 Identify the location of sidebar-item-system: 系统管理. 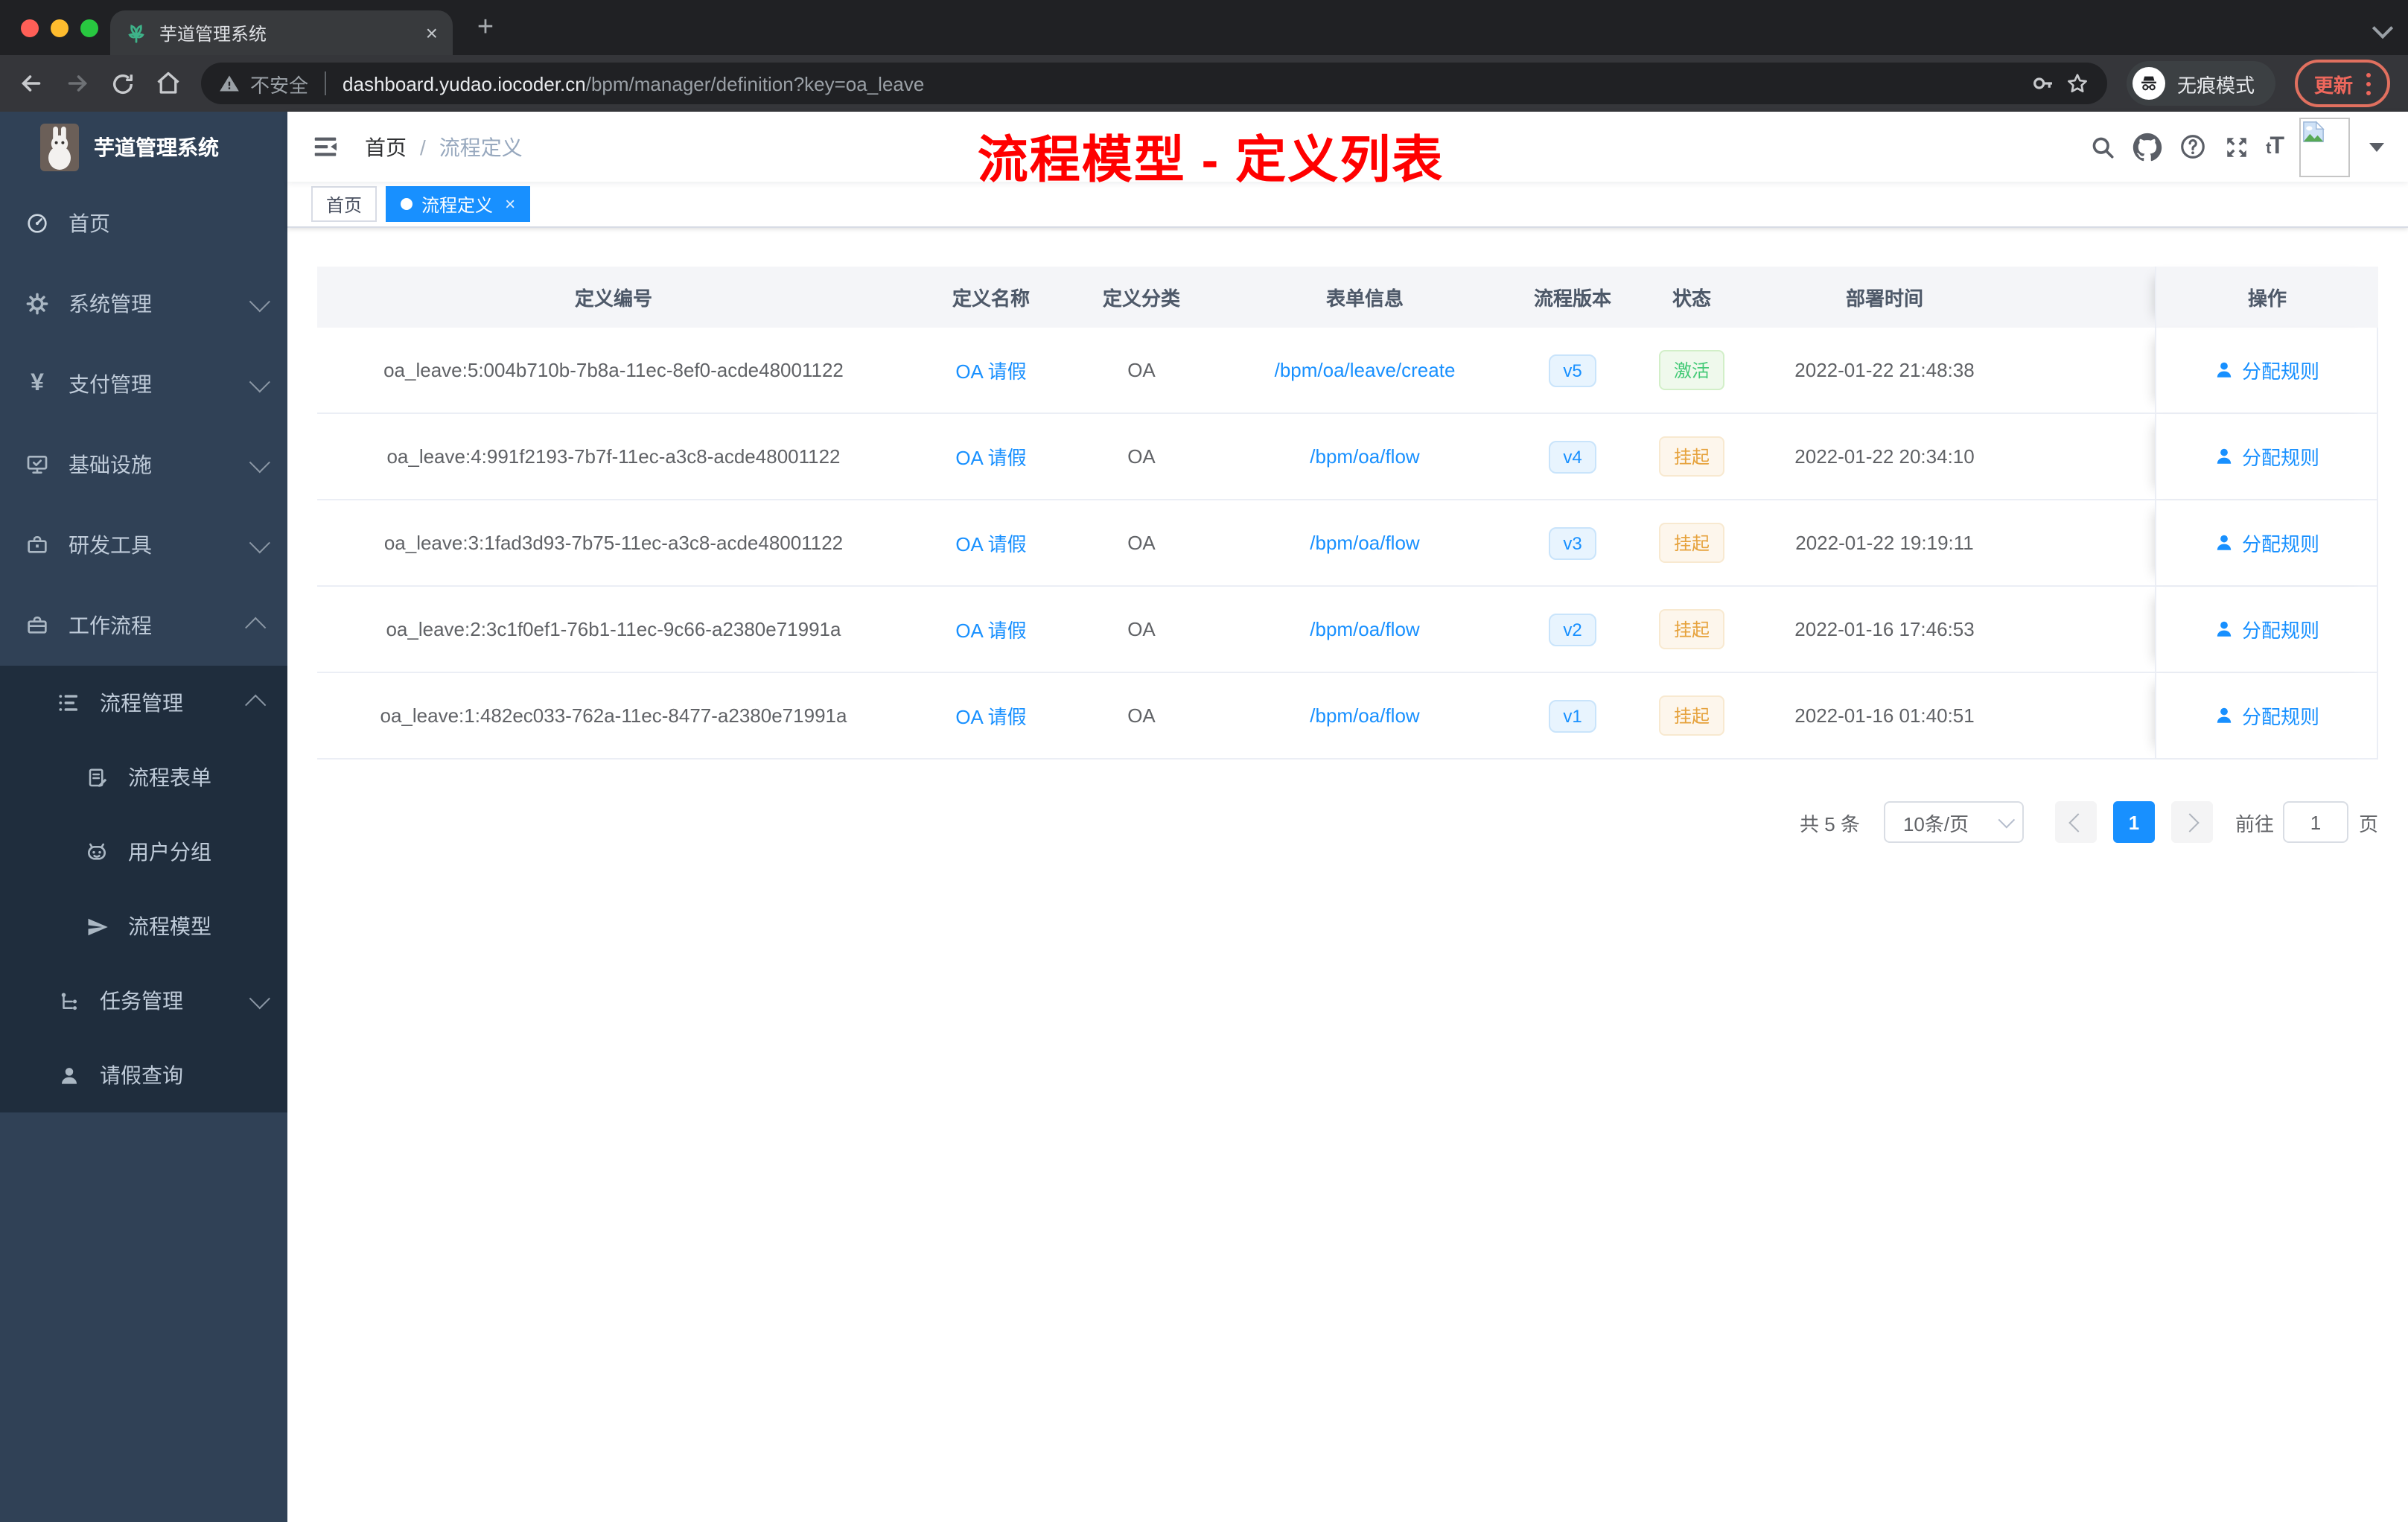
(143, 304).